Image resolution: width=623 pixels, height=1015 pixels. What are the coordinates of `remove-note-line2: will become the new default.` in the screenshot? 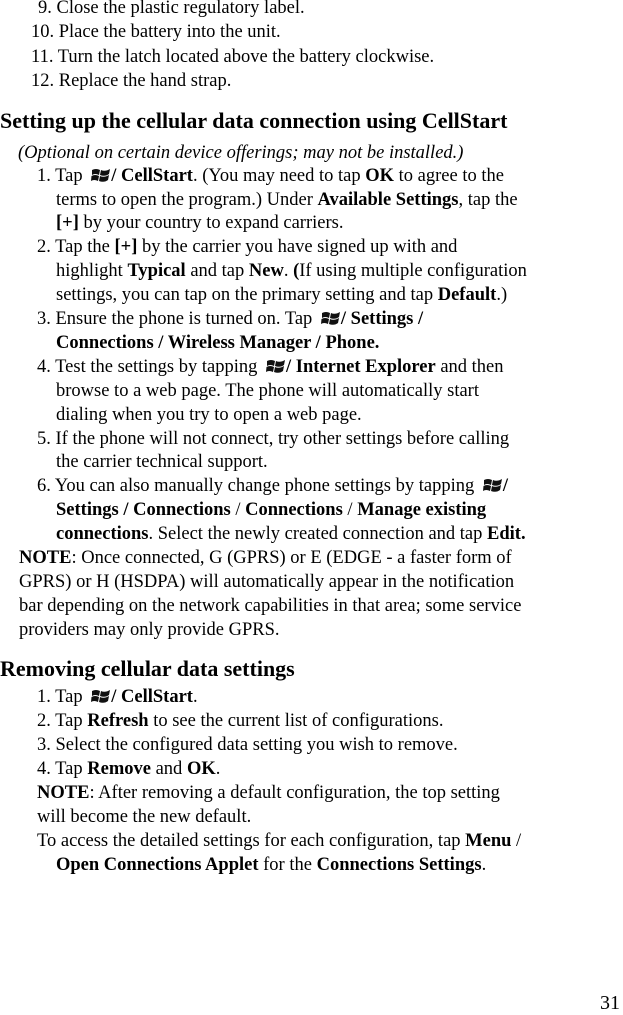 It's located at (144, 817).